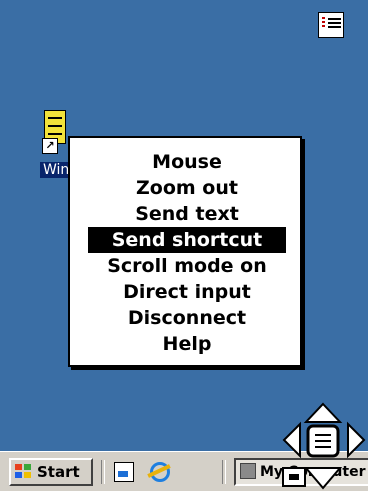  What do you see at coordinates (187, 214) in the screenshot?
I see `menu-item-send-text: Send text` at bounding box center [187, 214].